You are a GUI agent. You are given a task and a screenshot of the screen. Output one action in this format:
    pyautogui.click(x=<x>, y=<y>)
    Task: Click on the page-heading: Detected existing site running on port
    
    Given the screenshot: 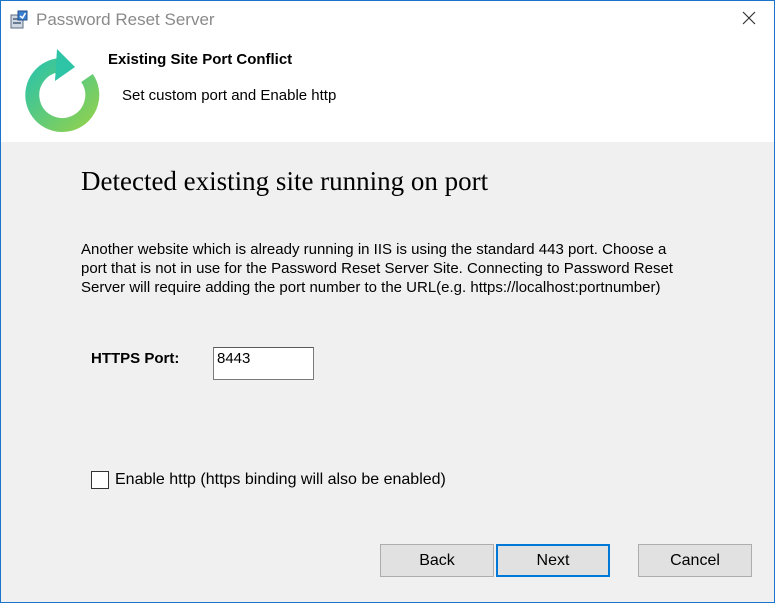 What is the action you would take?
    pyautogui.click(x=285, y=181)
    